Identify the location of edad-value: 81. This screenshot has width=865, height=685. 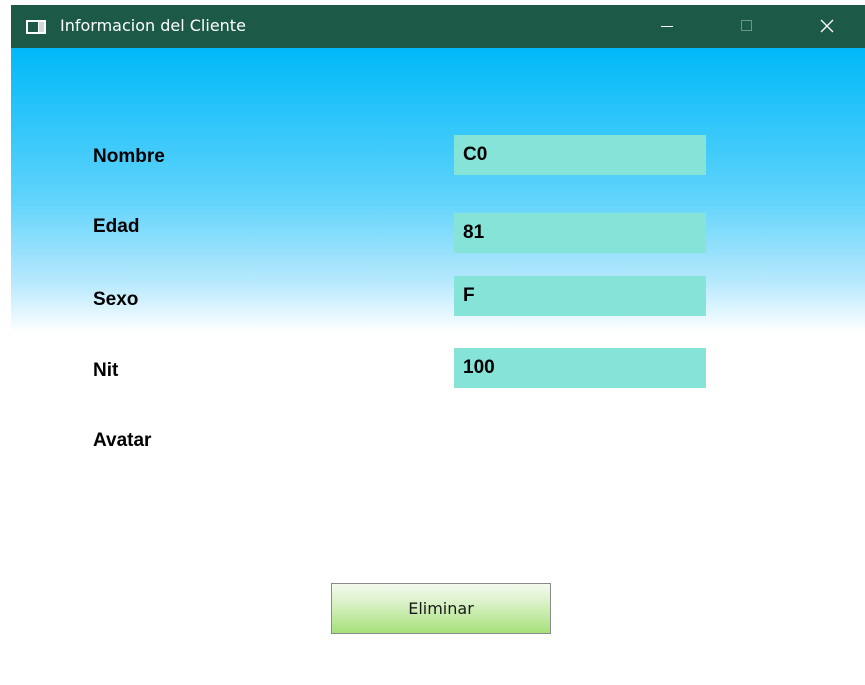
(580, 233).